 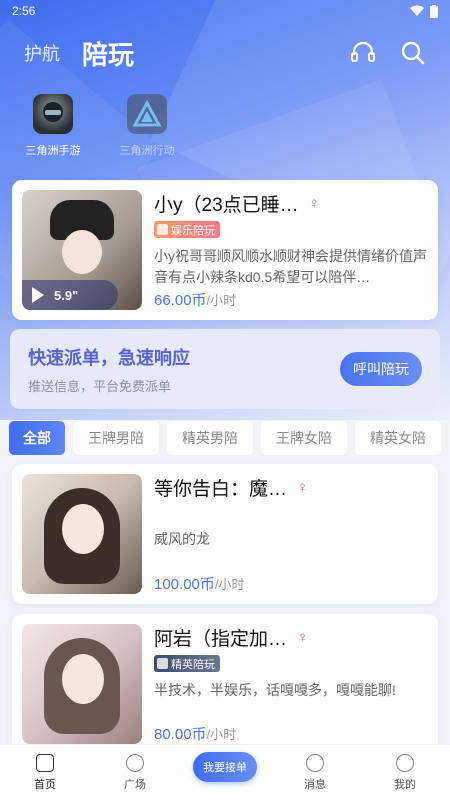 What do you see at coordinates (381, 369) in the screenshot?
I see `call-companion-button: 呼叫陪玩` at bounding box center [381, 369].